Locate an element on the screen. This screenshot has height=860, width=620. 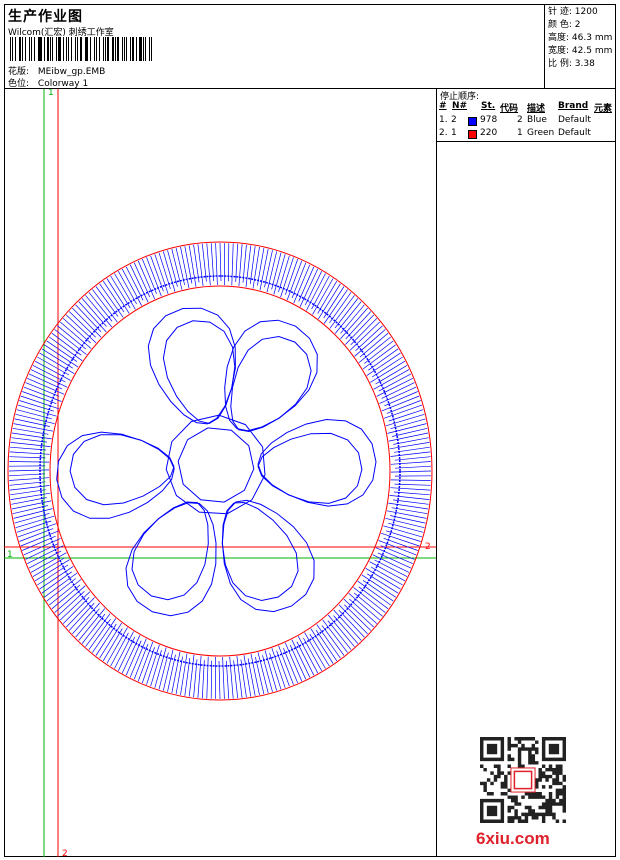
col-brand: Brand is located at coordinates (573, 106).